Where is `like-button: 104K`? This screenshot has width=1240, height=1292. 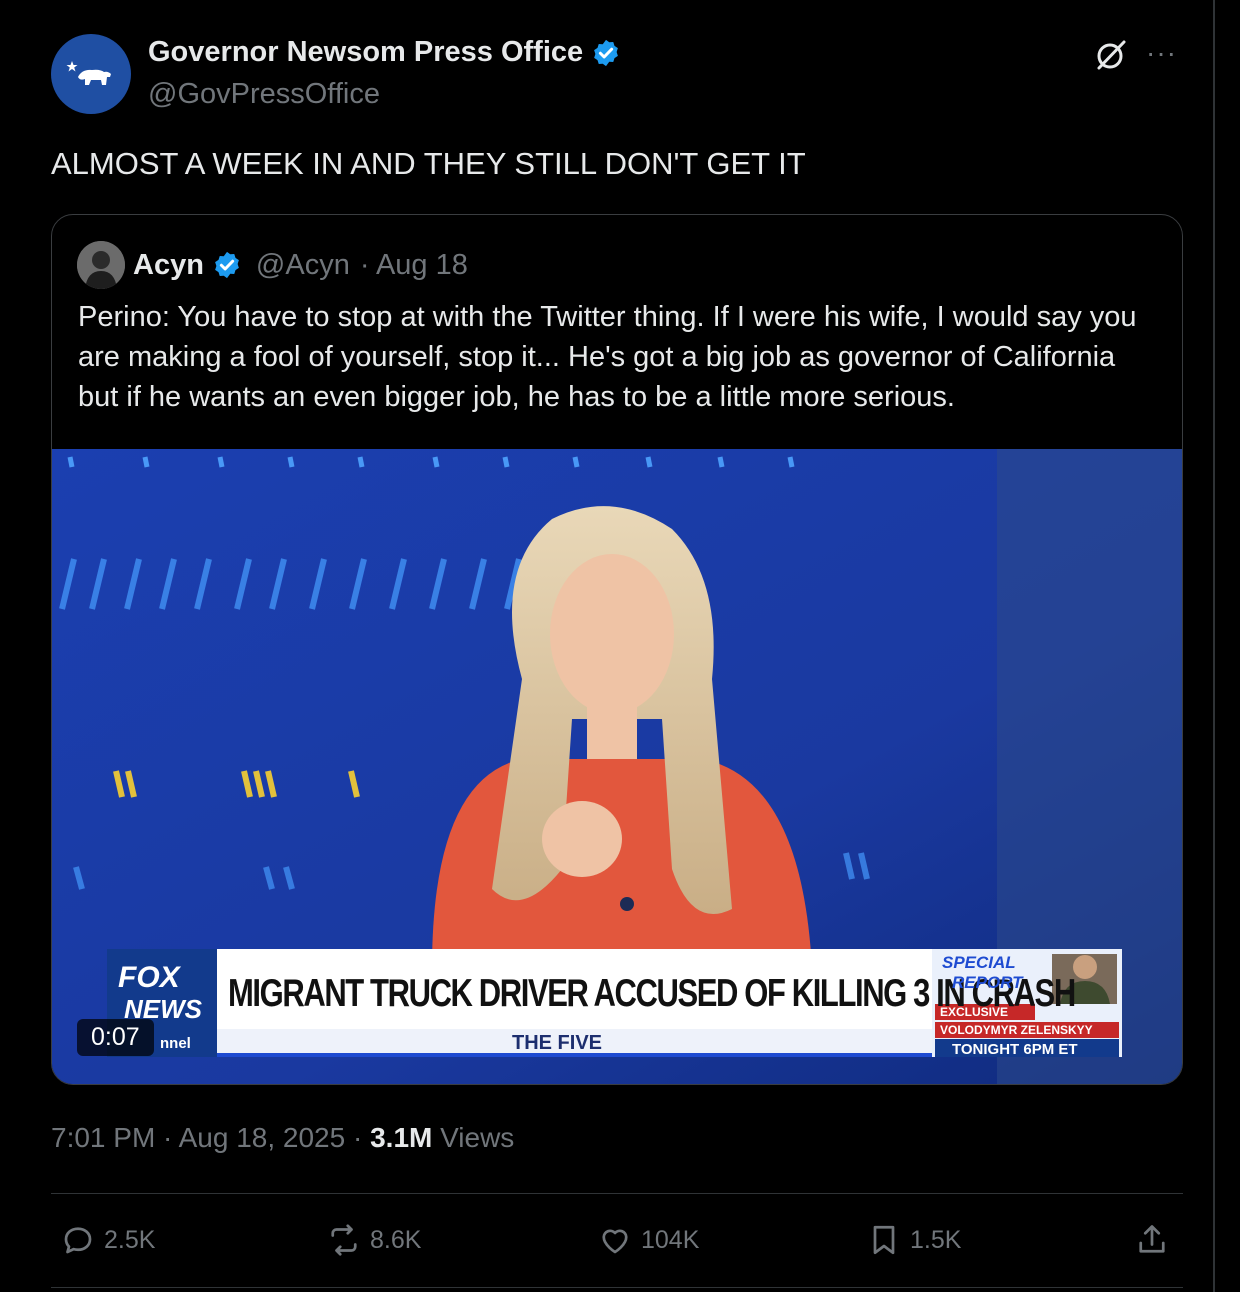
like-button: 104K is located at coordinates (648, 1240).